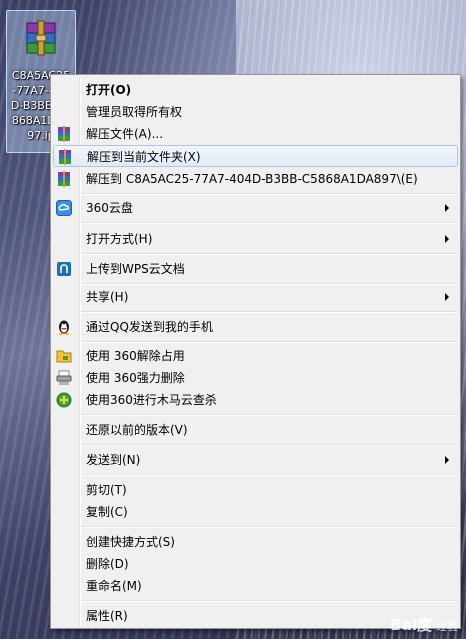  Describe the element at coordinates (255, 90) in the screenshot. I see `menu-item-open: 打开(O)` at that location.